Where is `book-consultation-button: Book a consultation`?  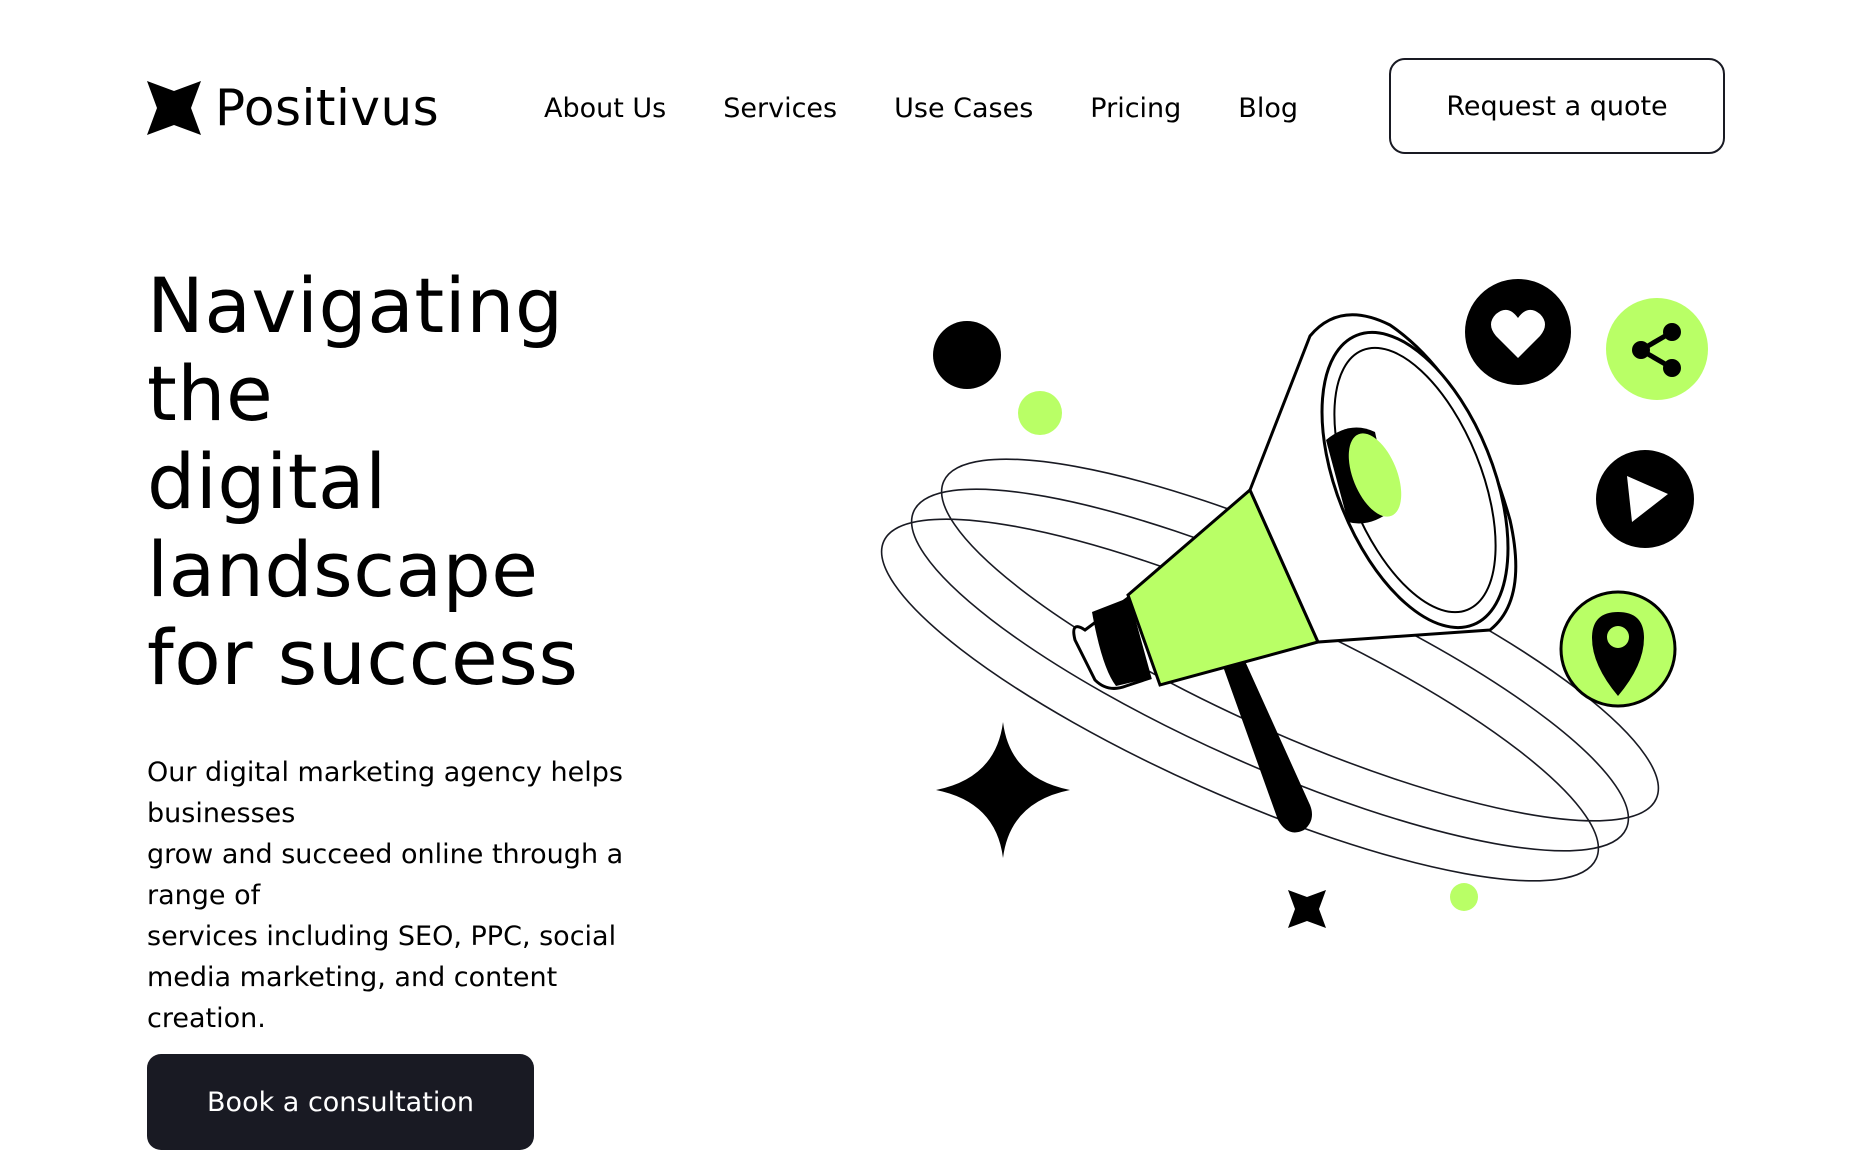
book-consultation-button: Book a consultation is located at coordinates (340, 1102).